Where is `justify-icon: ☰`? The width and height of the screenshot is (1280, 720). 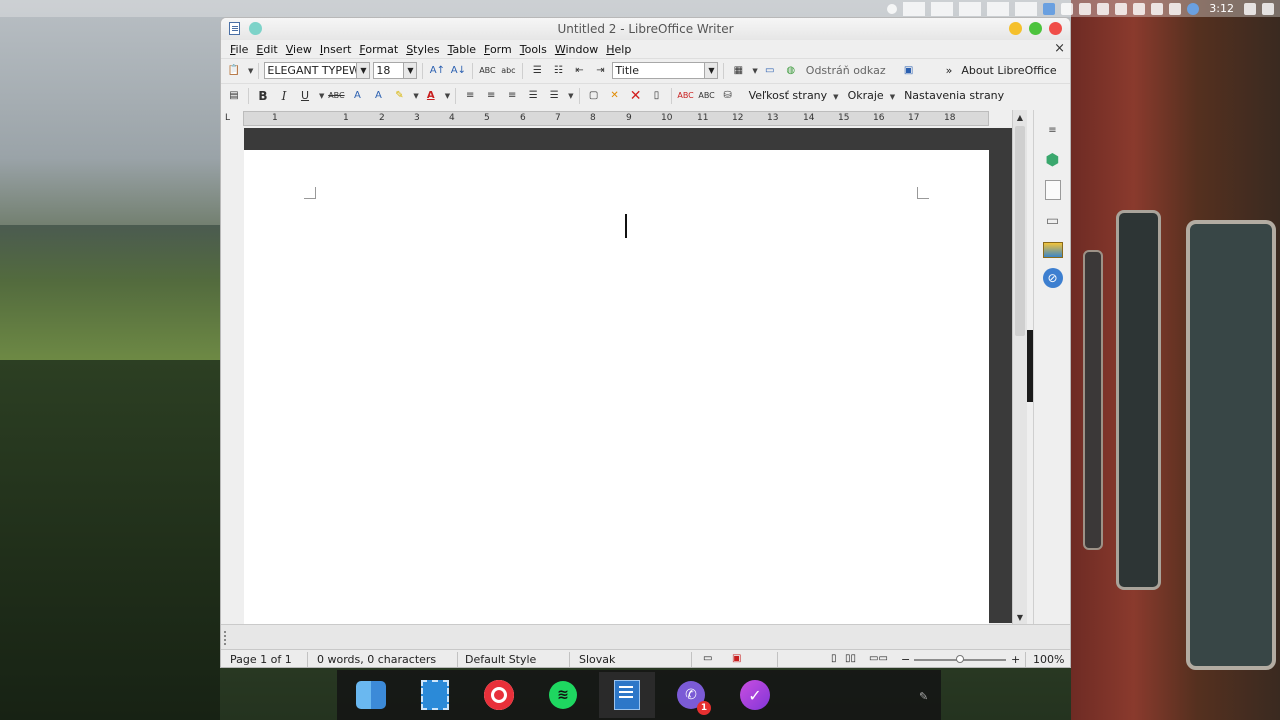
justify-icon: ☰ is located at coordinates (533, 96).